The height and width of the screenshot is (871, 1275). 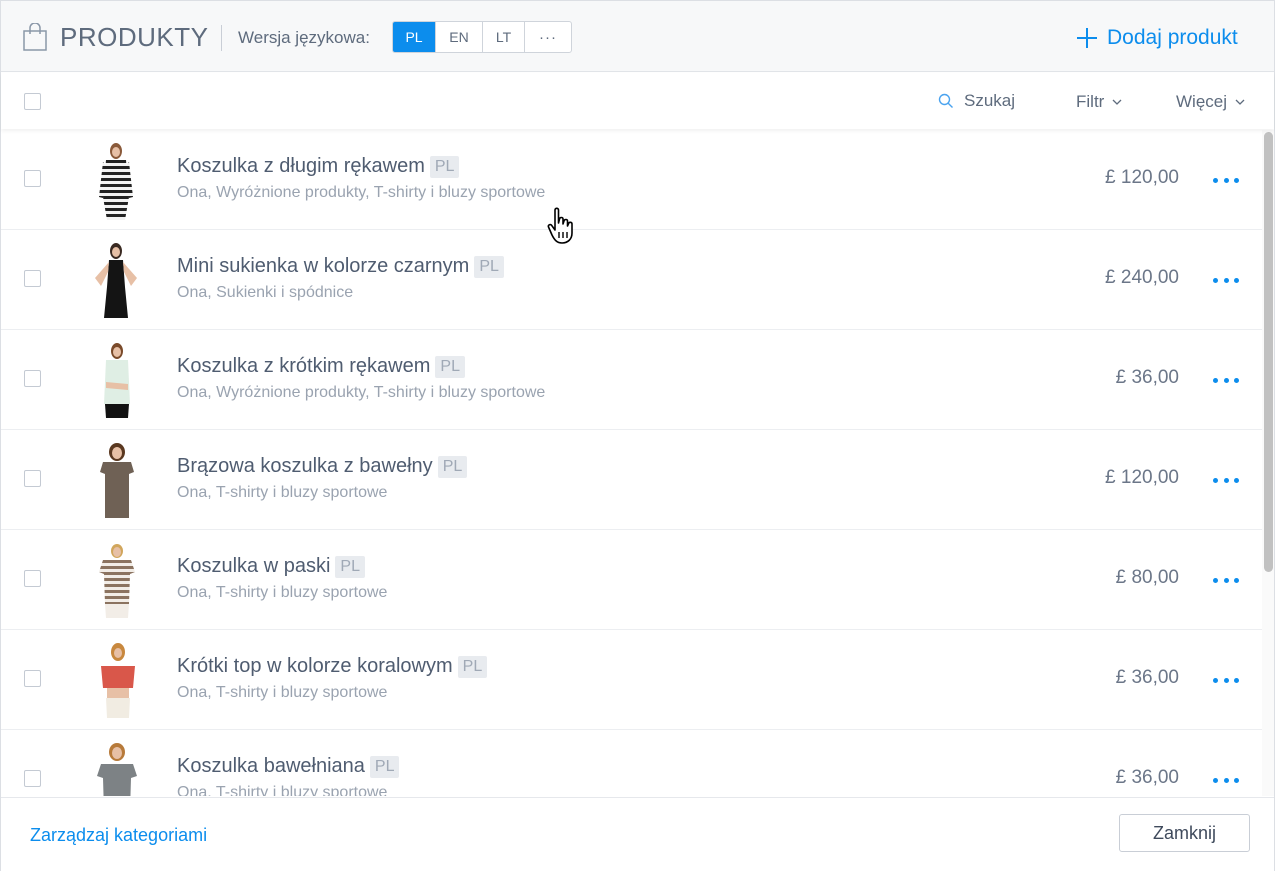 What do you see at coordinates (1087, 38) in the screenshot?
I see `plus-icon` at bounding box center [1087, 38].